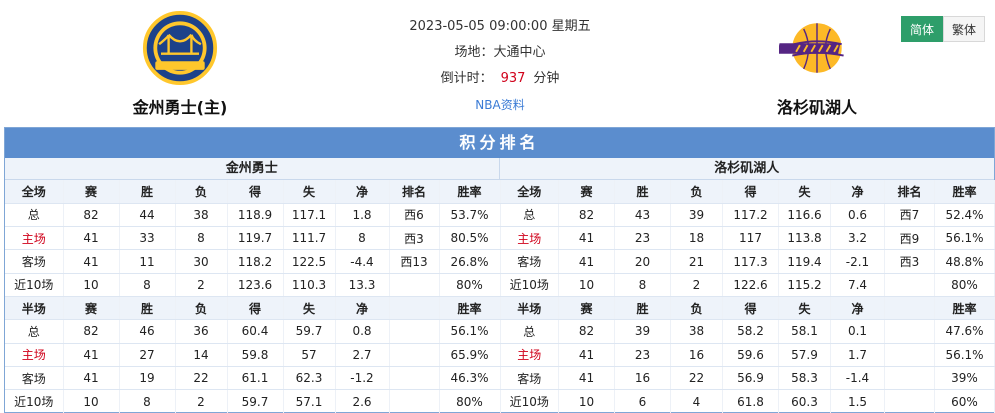  Describe the element at coordinates (147, 261) in the screenshot. I see `table-cell: 11` at that location.